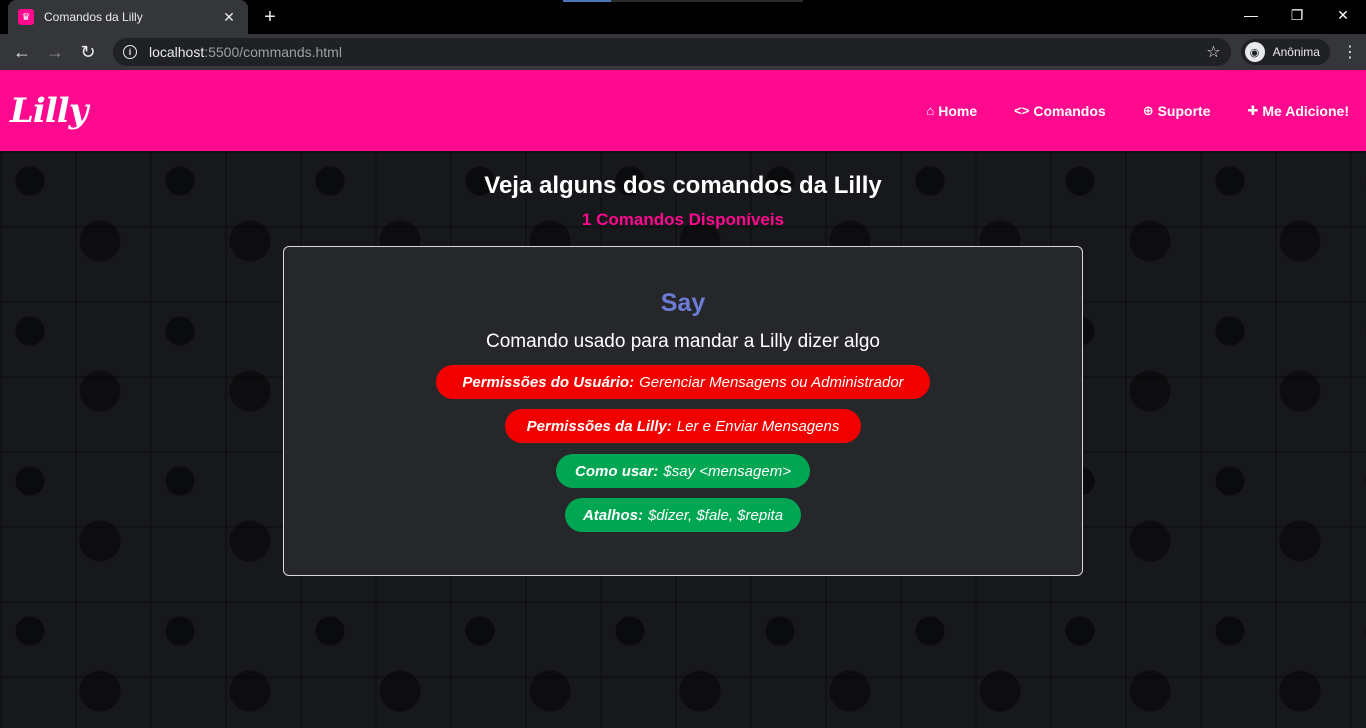  Describe the element at coordinates (1350, 52) in the screenshot. I see `kebab-menu-icon: ⋮` at that location.